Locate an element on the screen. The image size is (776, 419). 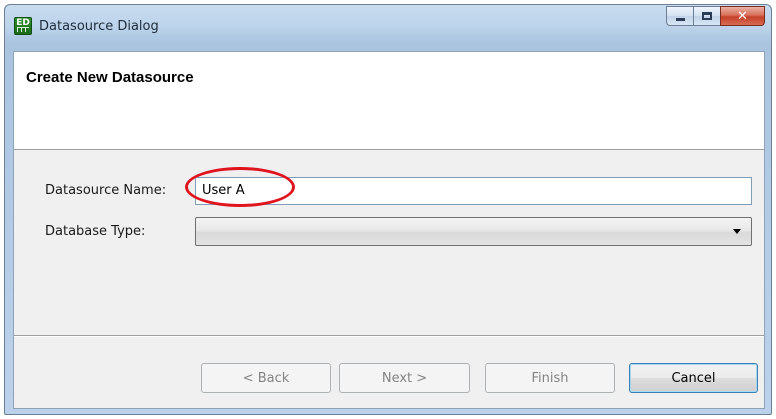
minimize-icon is located at coordinates (680, 19).